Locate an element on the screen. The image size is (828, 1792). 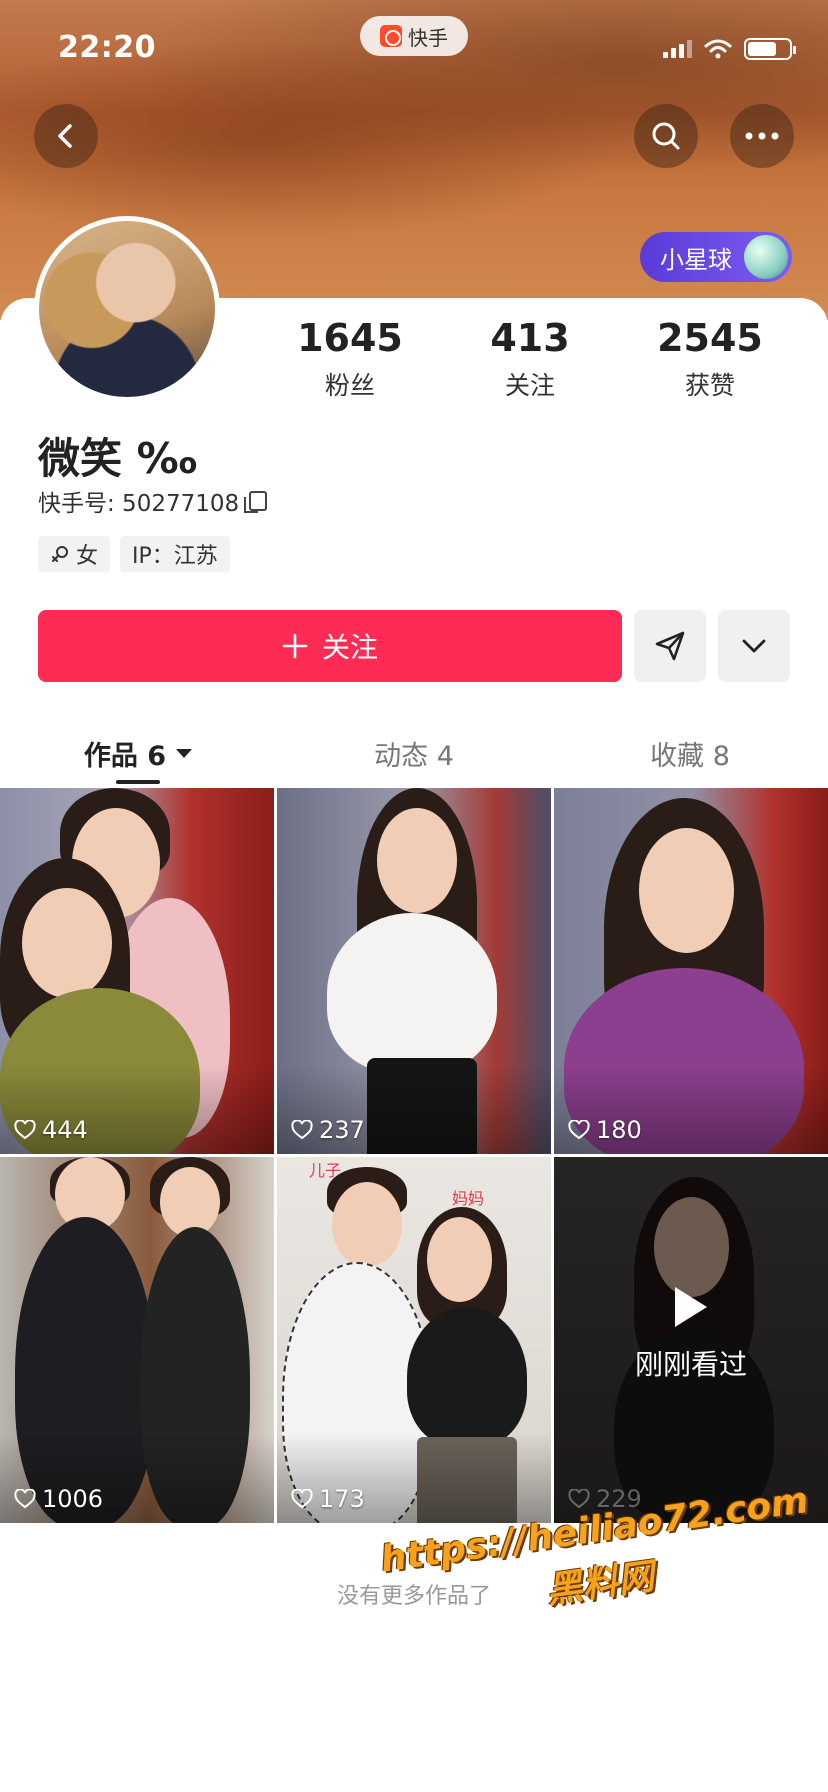
ip-label: IP：江苏 is located at coordinates (175, 556).